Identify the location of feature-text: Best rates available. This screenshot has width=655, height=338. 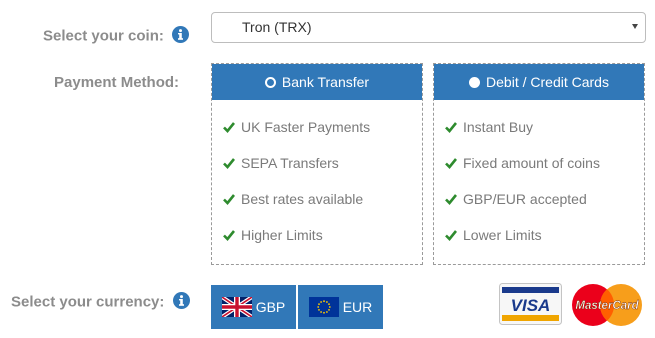
(302, 199).